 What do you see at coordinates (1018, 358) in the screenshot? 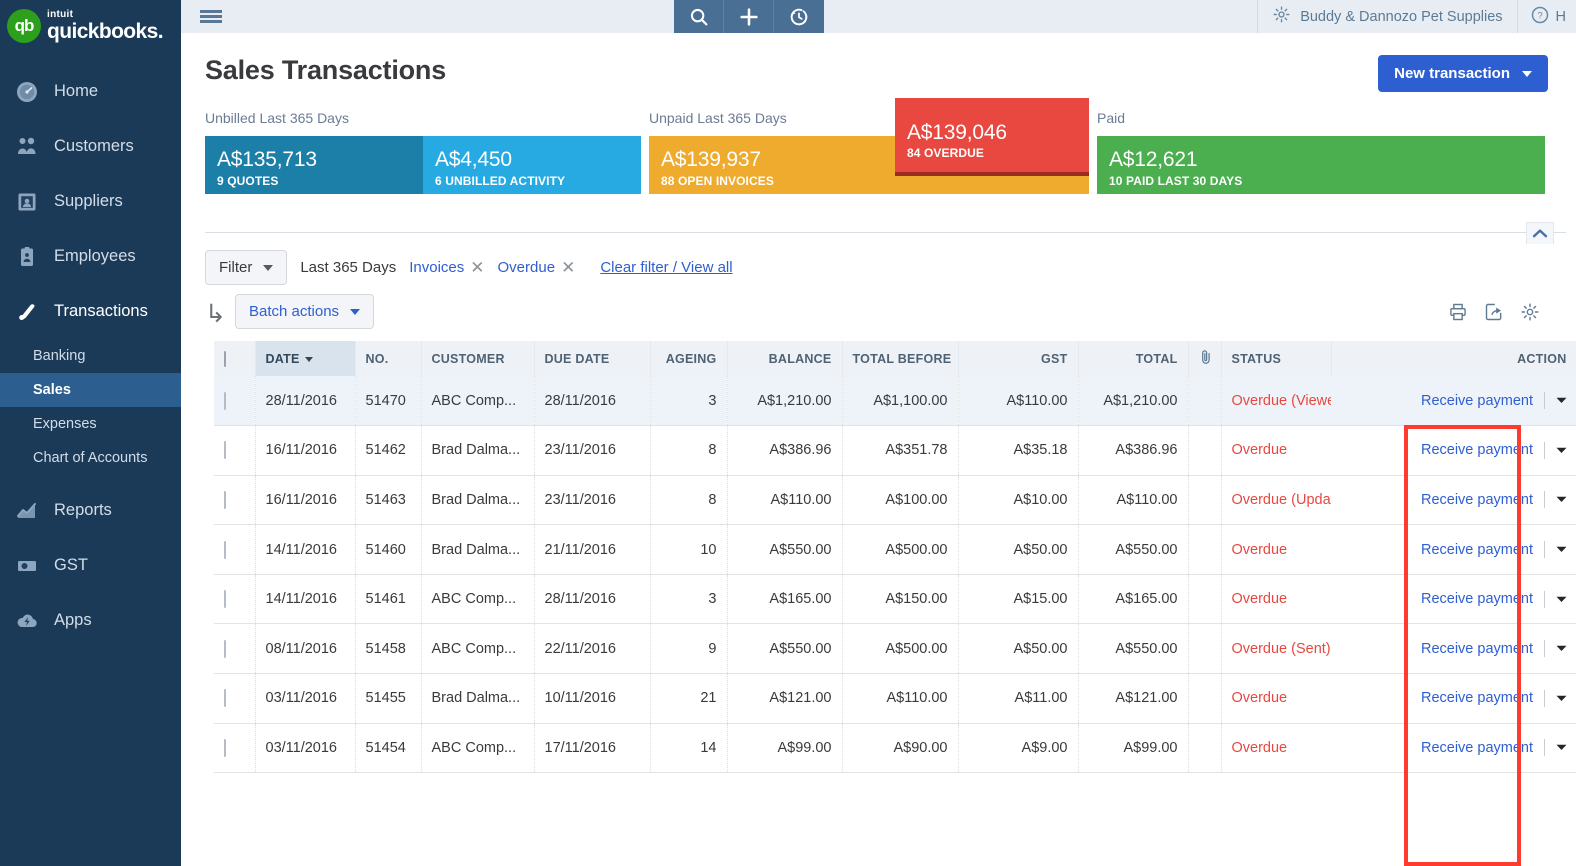
I see `column-header-gst: GST` at bounding box center [1018, 358].